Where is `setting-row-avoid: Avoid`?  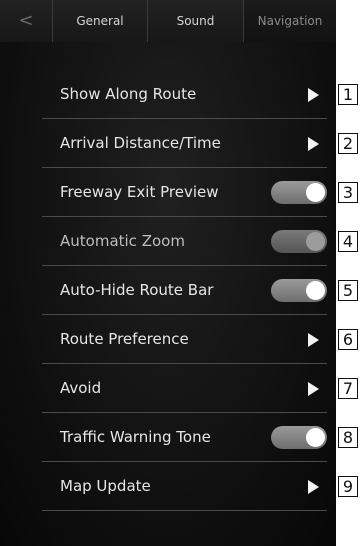 setting-row-avoid: Avoid is located at coordinates (184, 388).